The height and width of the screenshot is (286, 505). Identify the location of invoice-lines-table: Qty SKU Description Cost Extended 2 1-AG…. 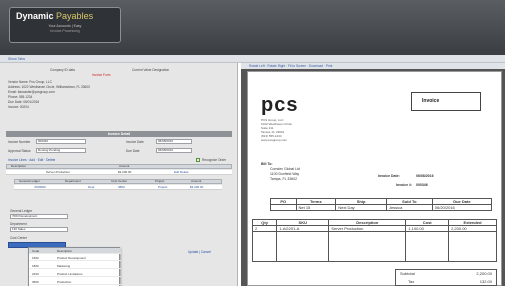
(374, 240).